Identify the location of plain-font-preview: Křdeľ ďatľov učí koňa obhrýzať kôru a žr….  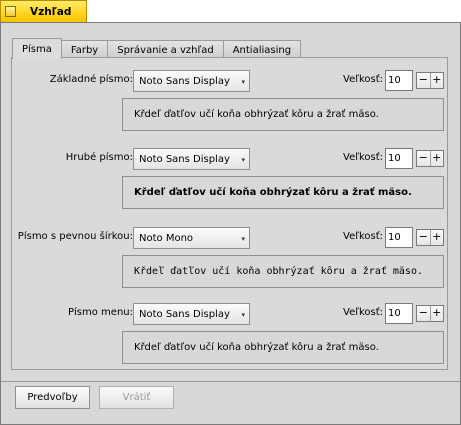
(283, 114).